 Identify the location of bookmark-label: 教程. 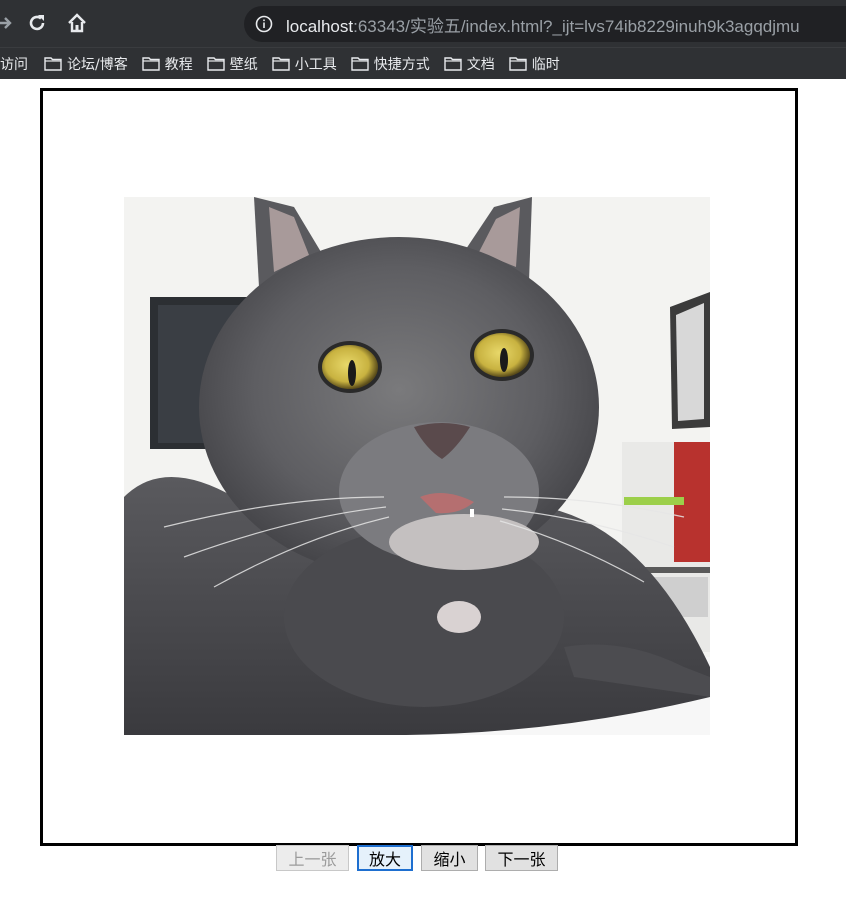
(178, 64).